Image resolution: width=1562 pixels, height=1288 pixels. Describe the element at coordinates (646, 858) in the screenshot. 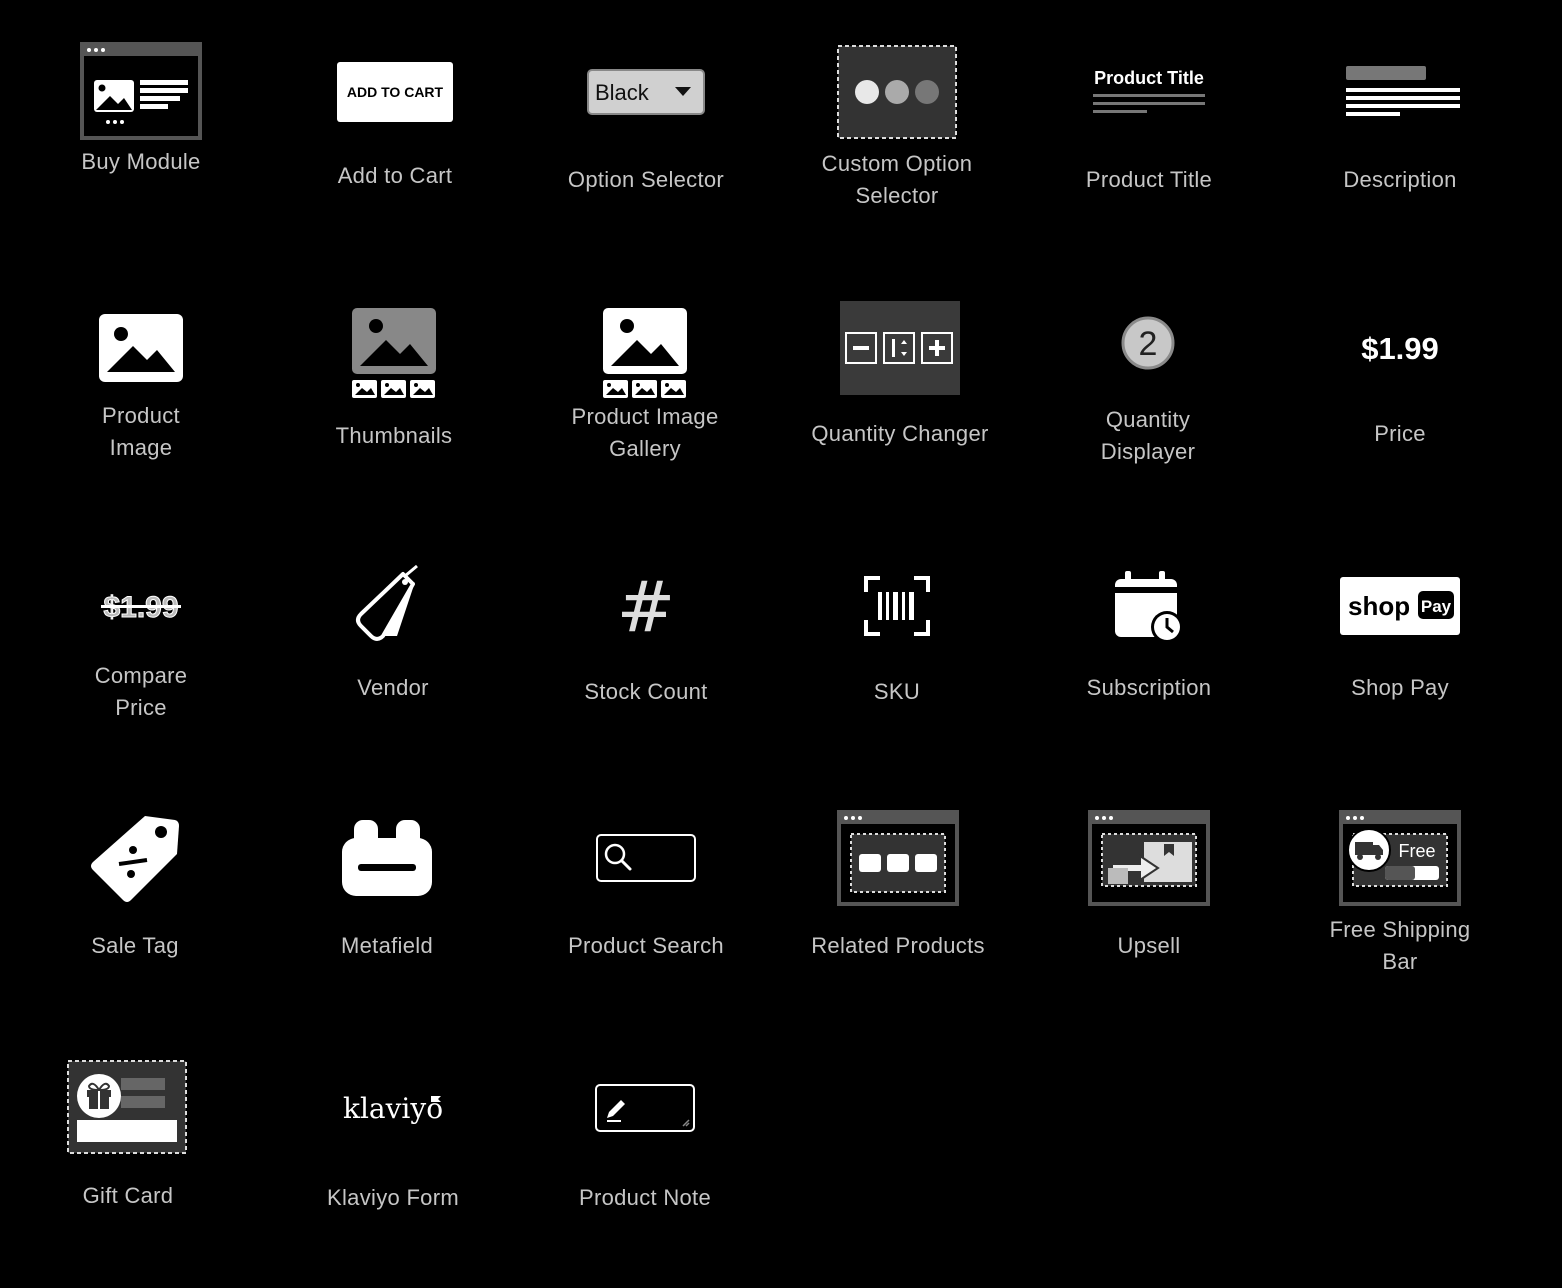

I see `search-icon` at that location.